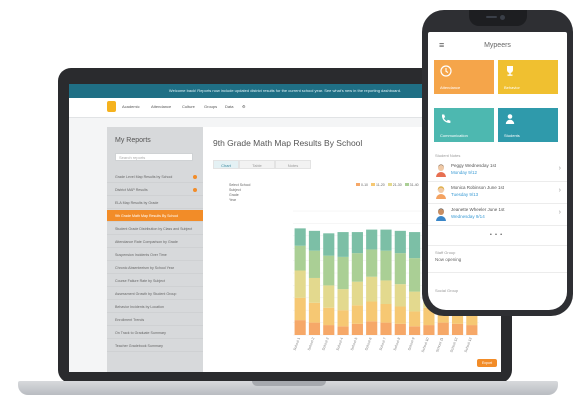  Describe the element at coordinates (131, 106) in the screenshot. I see `nav-academic: Academic` at that location.